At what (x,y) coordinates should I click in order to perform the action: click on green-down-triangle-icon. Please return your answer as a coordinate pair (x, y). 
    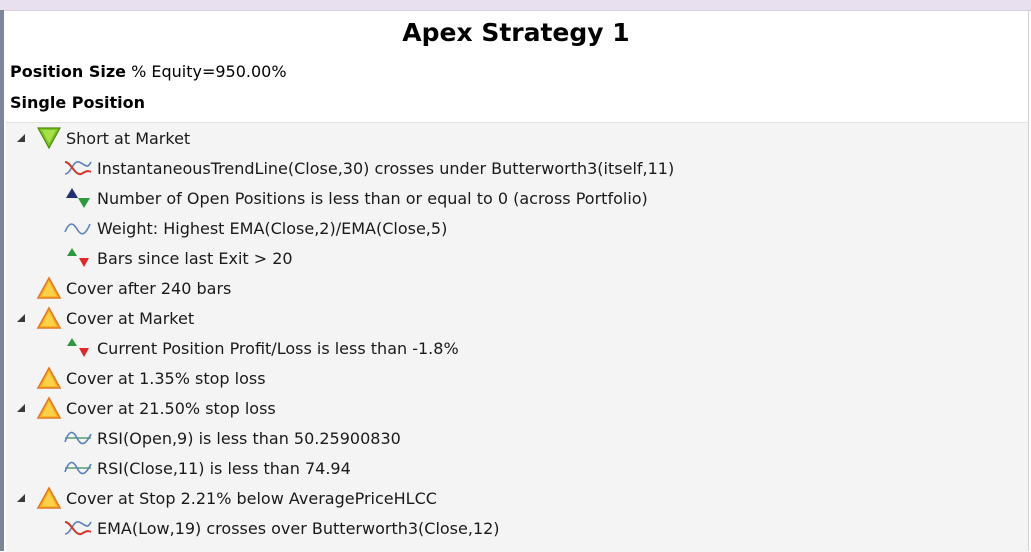
    Looking at the image, I should click on (49, 138).